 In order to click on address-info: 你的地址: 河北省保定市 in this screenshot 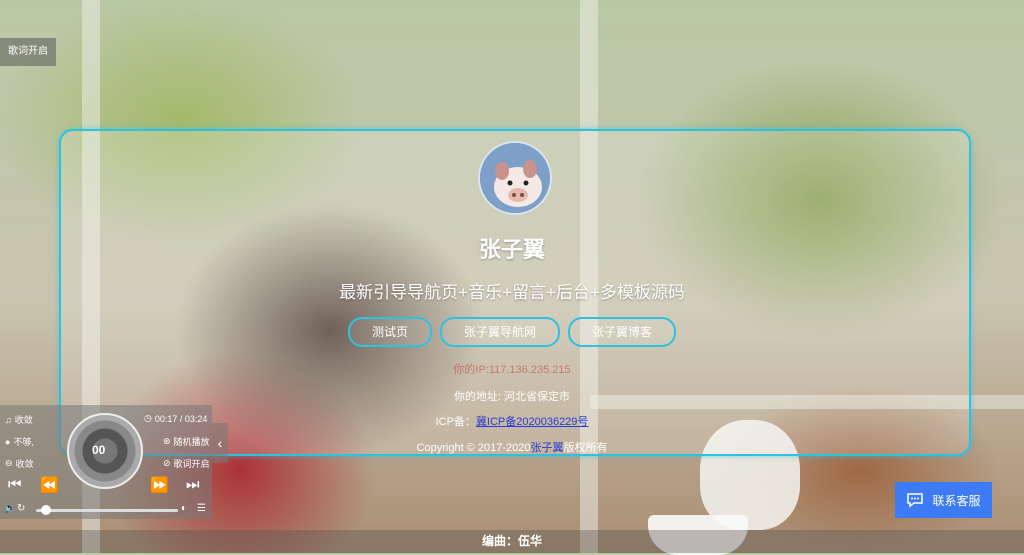, I will do `click(512, 397)`.